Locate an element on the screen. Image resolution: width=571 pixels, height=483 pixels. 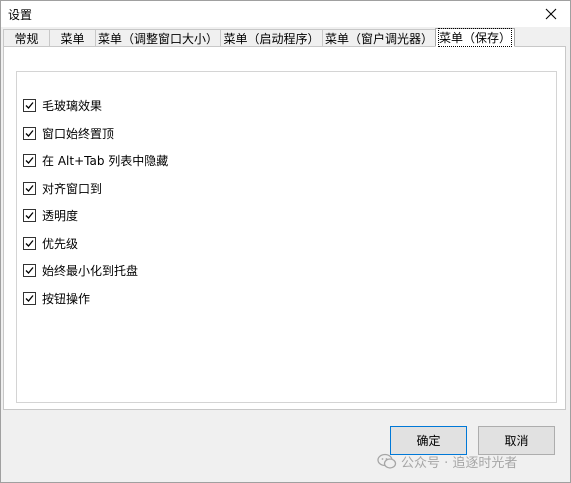
close-icon is located at coordinates (551, 14).